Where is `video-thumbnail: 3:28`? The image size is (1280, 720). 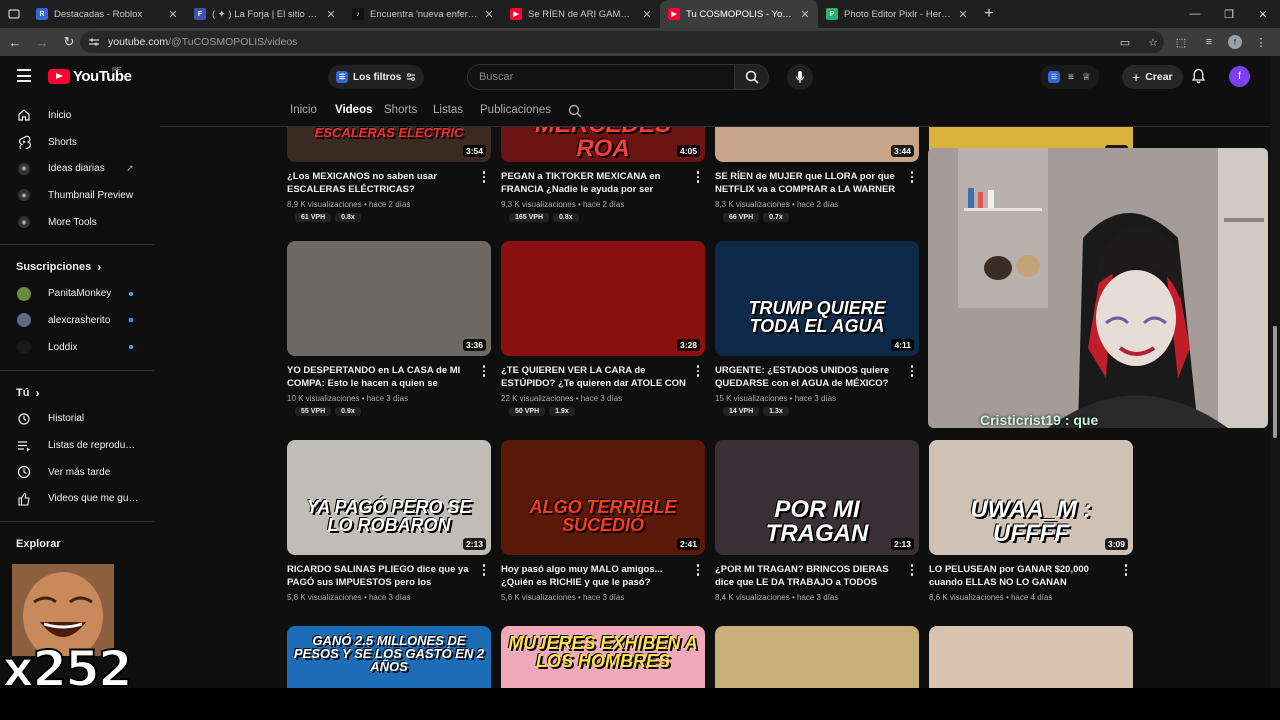
video-thumbnail: 3:28 is located at coordinates (603, 298).